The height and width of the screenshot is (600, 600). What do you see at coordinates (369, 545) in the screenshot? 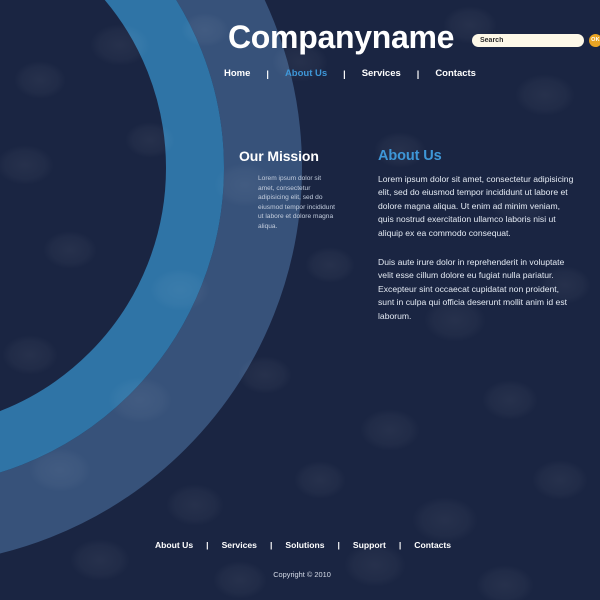
I see `footer-link-support: Support` at bounding box center [369, 545].